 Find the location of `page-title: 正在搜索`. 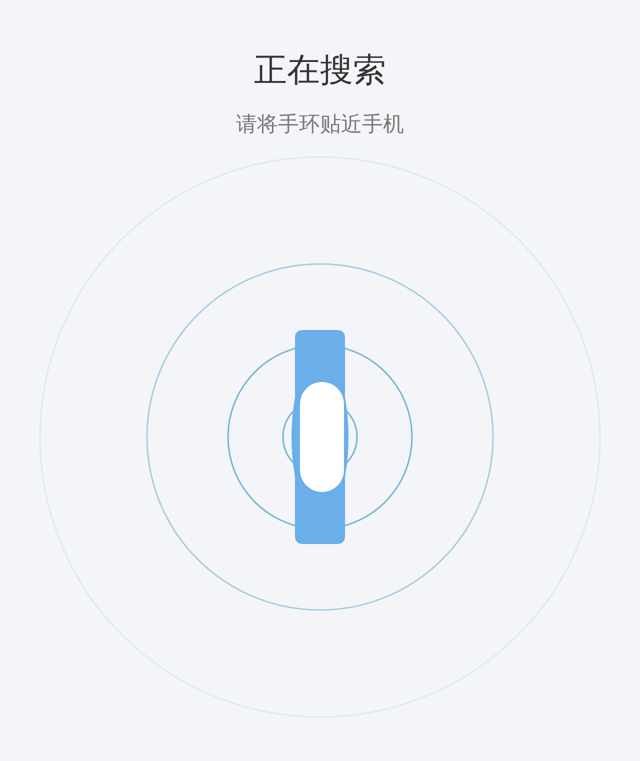

page-title: 正在搜索 is located at coordinates (320, 70).